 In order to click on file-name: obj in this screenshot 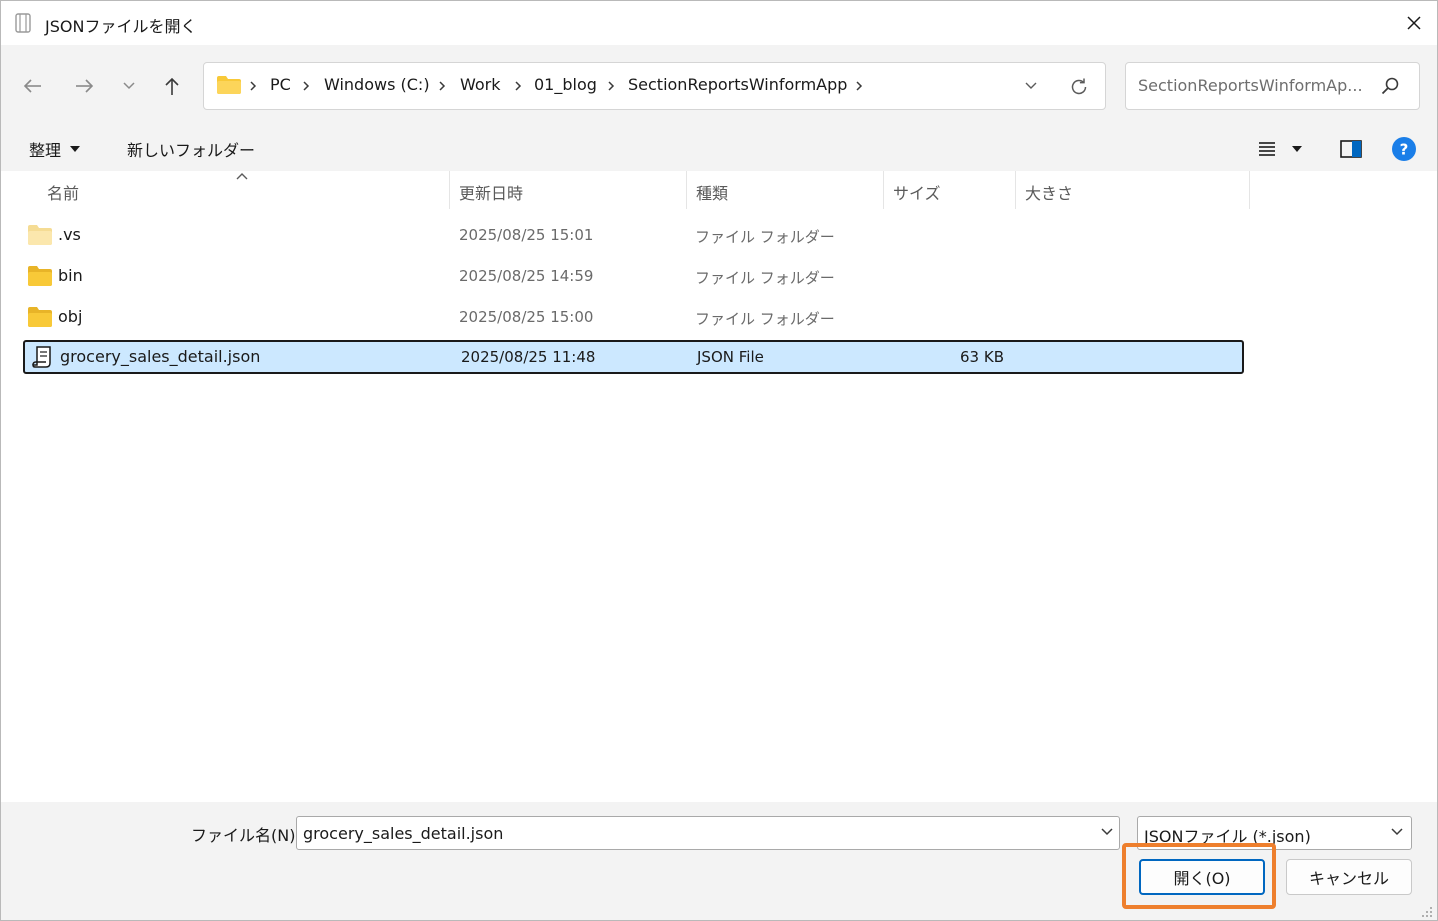, I will do `click(70, 316)`.